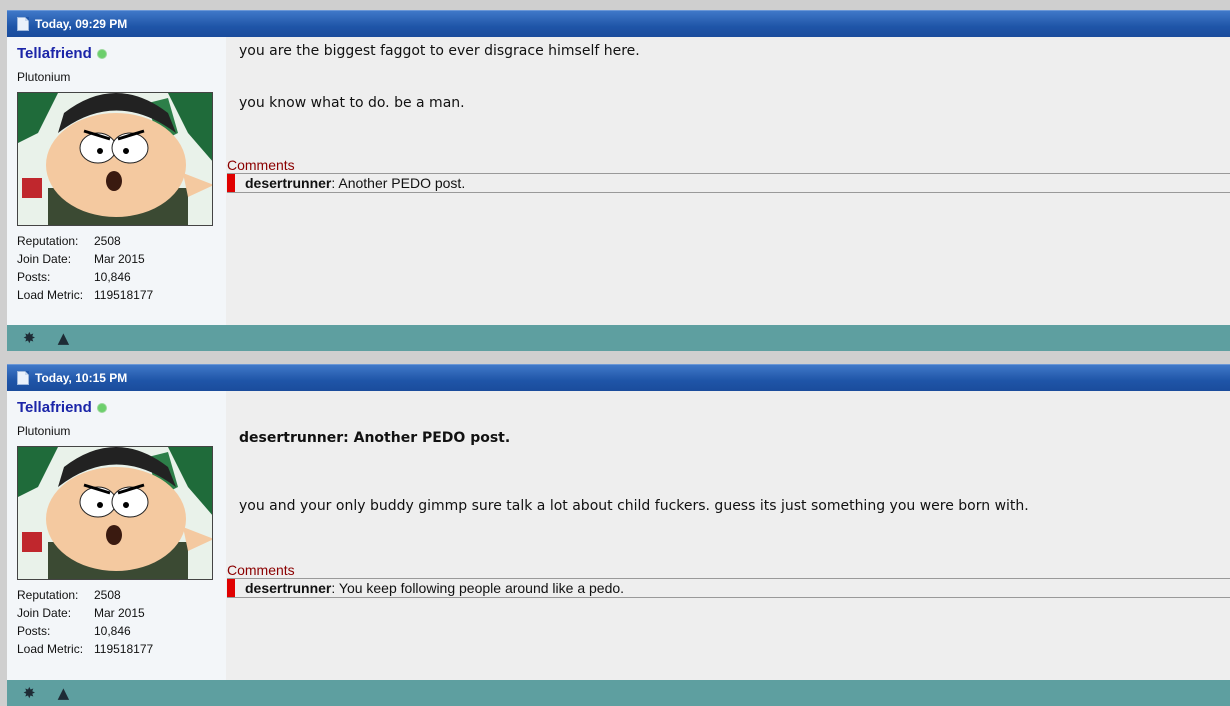  Describe the element at coordinates (81, 24) in the screenshot. I see `post-date: Today, 09:29 PM` at that location.